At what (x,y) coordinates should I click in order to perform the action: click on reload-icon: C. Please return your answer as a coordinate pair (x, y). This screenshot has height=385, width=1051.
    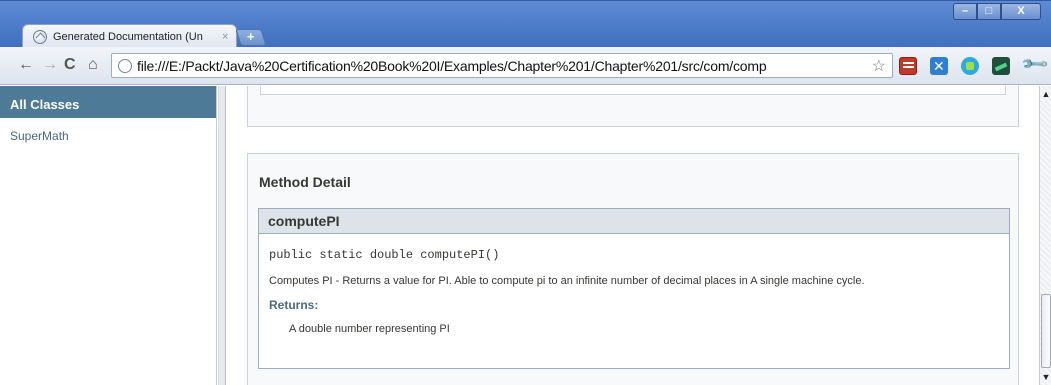
    Looking at the image, I should click on (70, 65).